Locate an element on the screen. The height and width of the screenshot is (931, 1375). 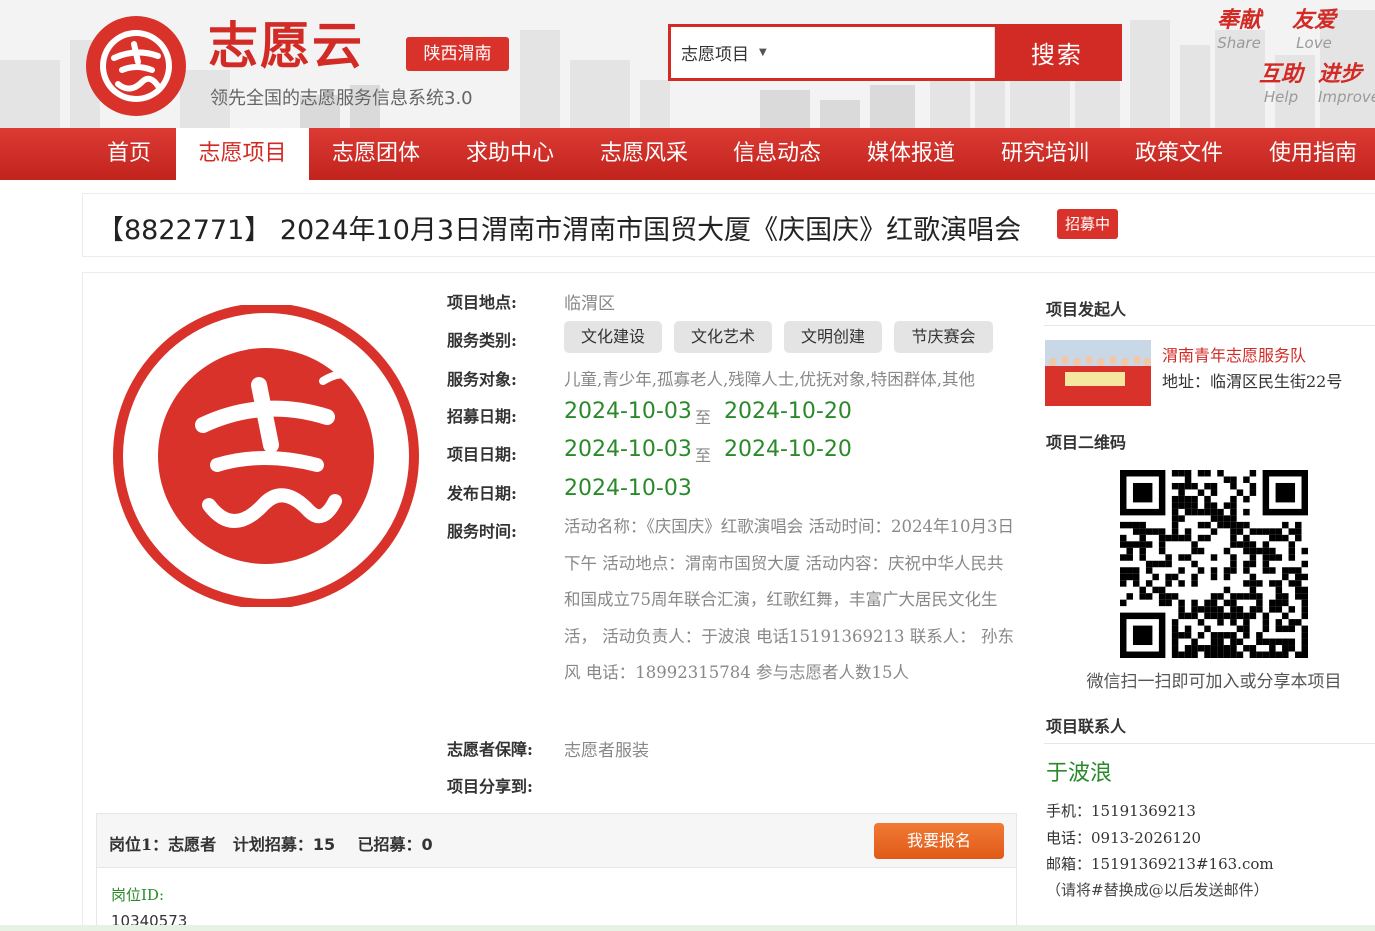
contact-email: 邮箱：15191369213#163.com is located at coordinates (1160, 864).